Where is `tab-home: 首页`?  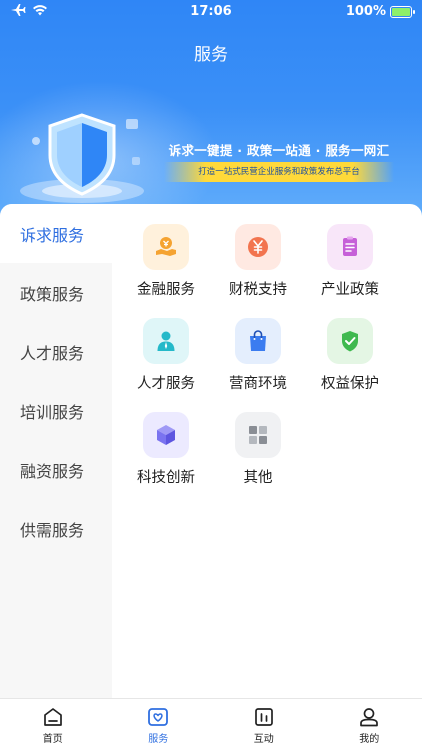 tab-home: 首页 is located at coordinates (53, 724).